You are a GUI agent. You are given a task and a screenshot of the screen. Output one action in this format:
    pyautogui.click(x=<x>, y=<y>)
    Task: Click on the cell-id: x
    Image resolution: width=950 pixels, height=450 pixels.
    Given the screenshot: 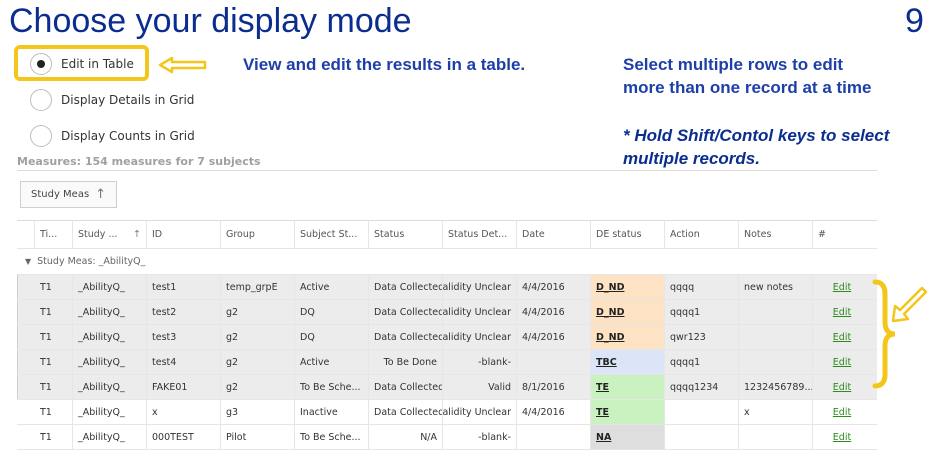 What is the action you would take?
    pyautogui.click(x=184, y=412)
    